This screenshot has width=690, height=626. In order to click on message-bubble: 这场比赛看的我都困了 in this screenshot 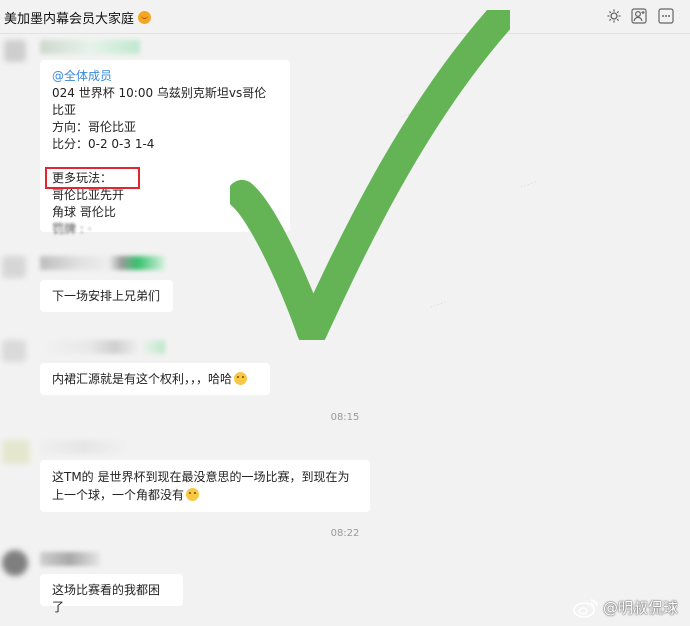, I will do `click(111, 594)`.